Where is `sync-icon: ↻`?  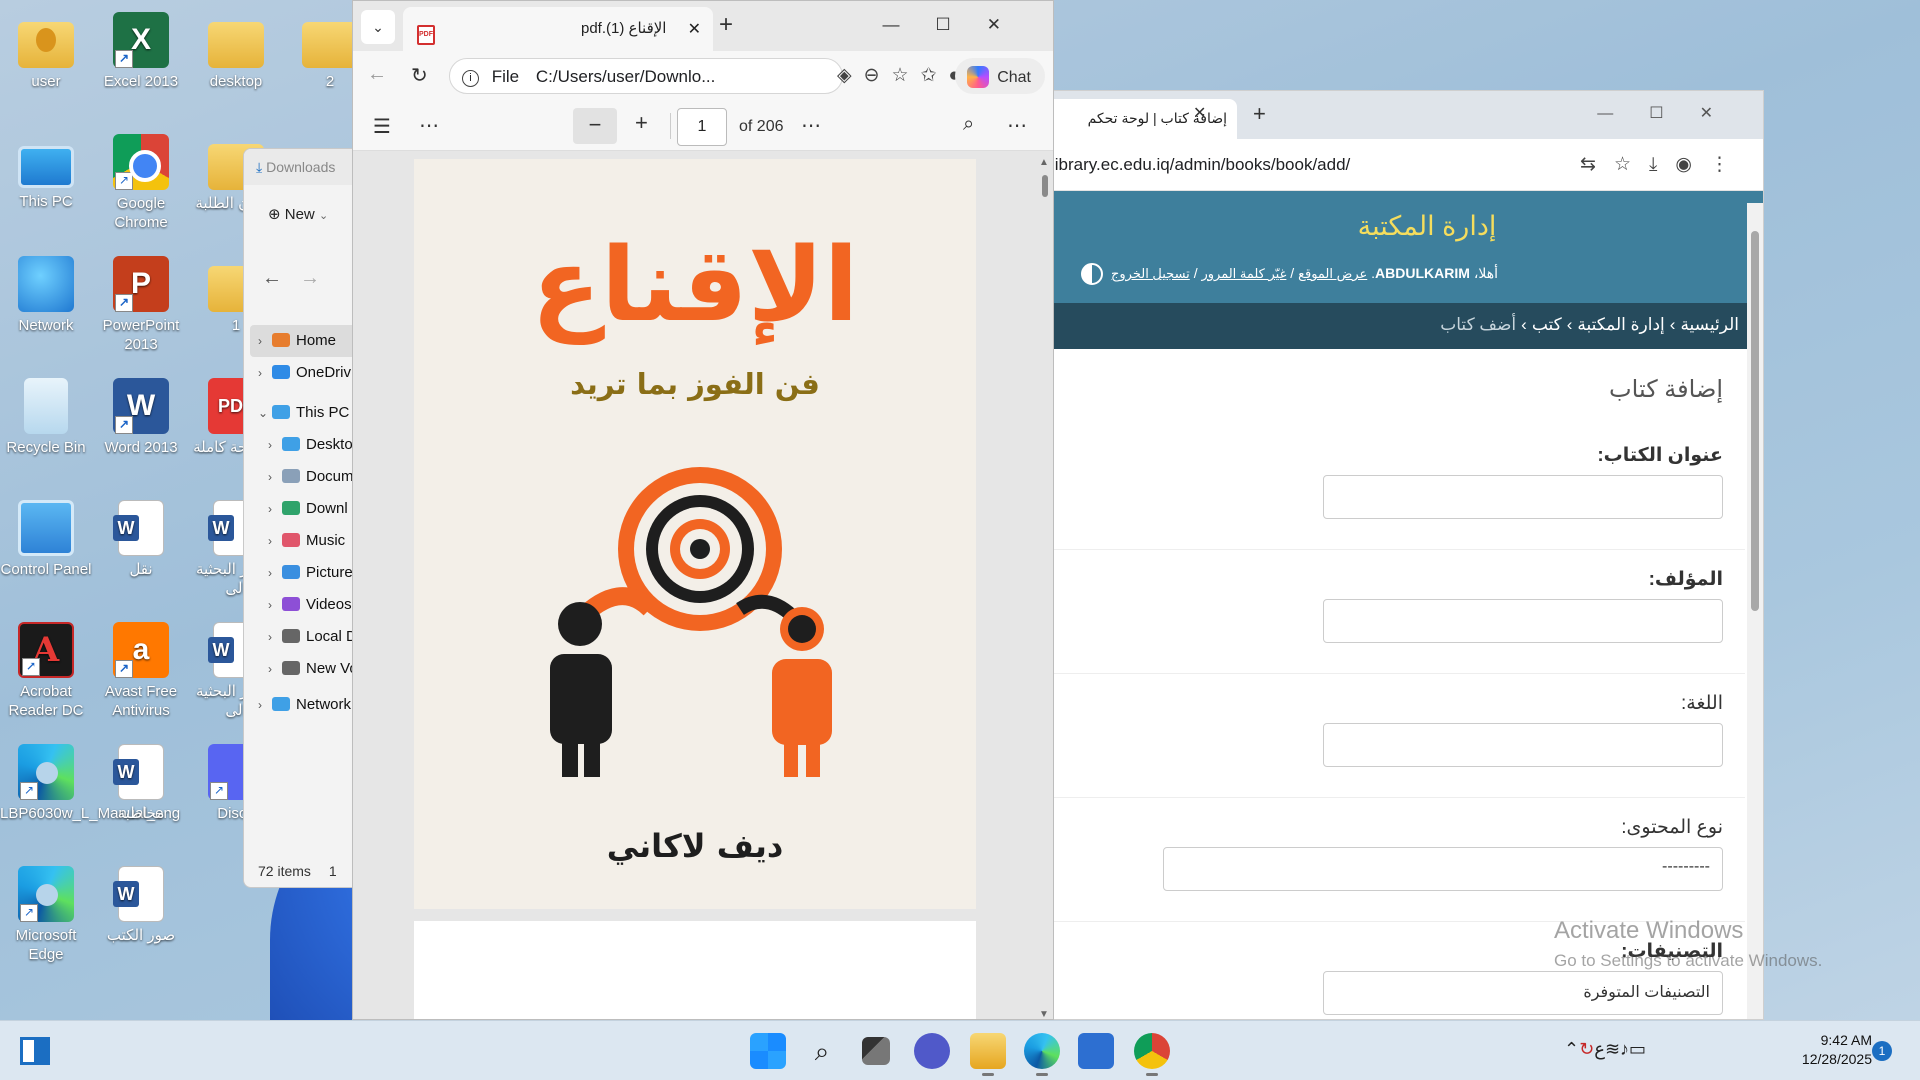 sync-icon: ↻ is located at coordinates (1586, 1049).